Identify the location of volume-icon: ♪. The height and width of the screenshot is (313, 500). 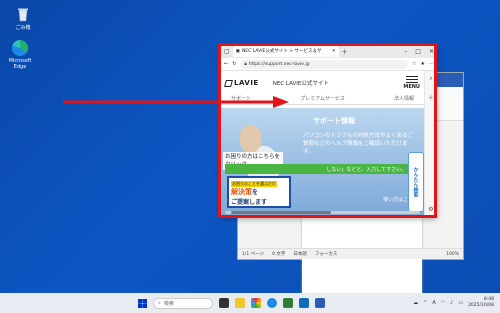
(451, 303).